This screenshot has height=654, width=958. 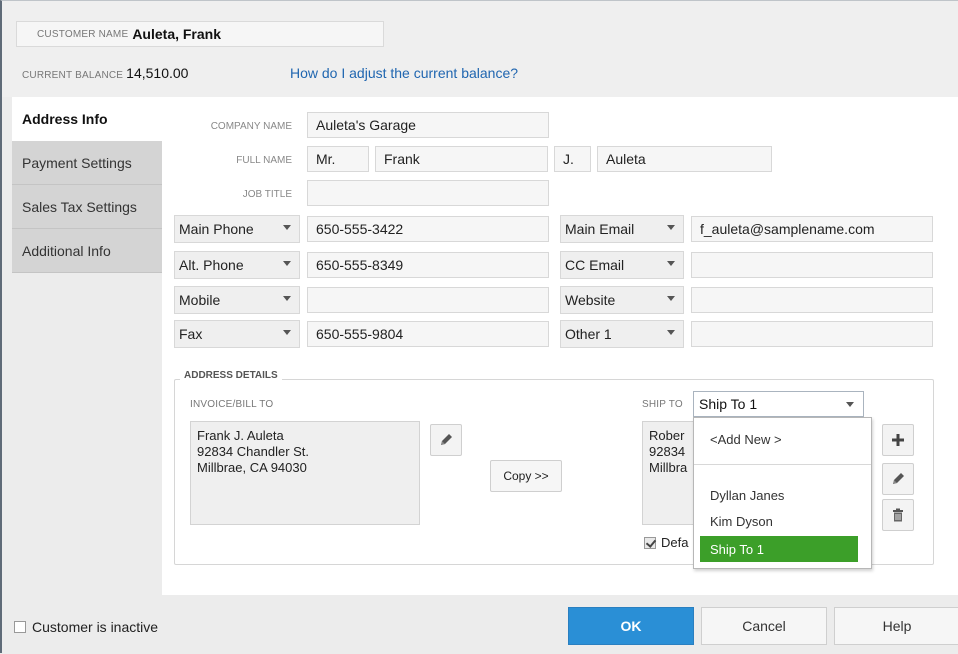 I want to click on adjust-balance-link: How do I adjust the current balance?, so click(x=404, y=73).